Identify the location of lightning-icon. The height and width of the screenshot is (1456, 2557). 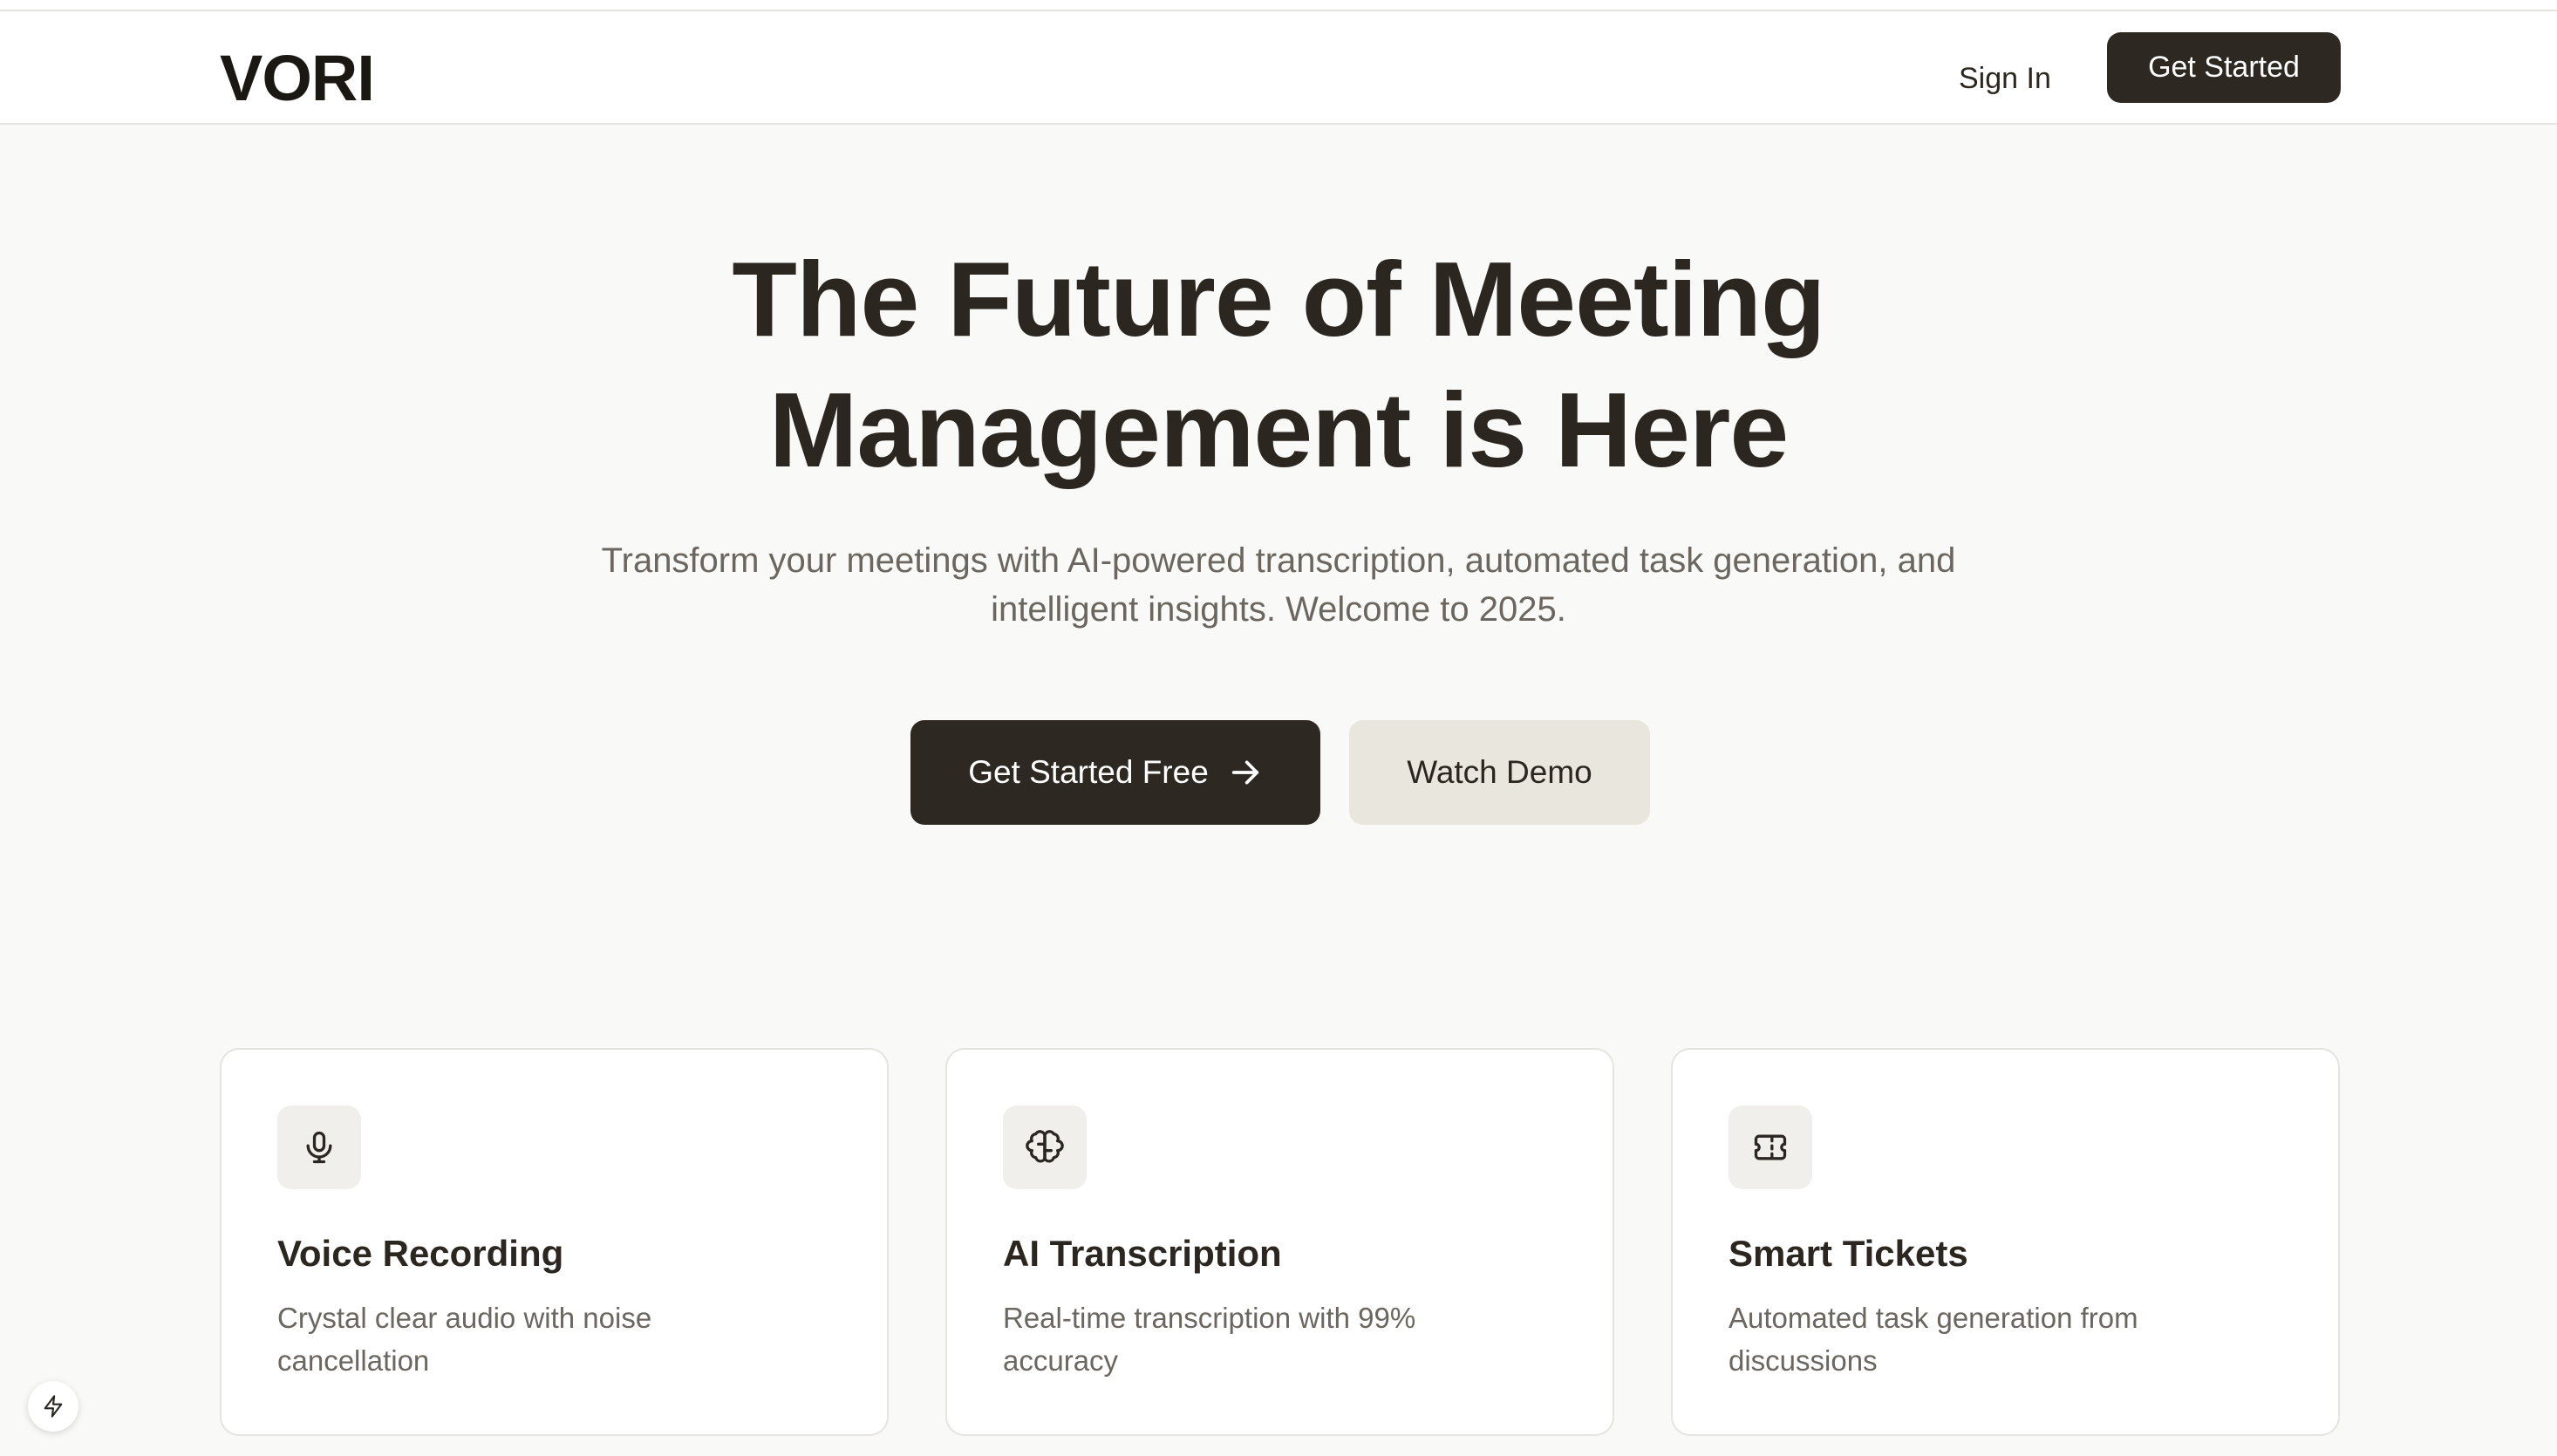
(53, 1406).